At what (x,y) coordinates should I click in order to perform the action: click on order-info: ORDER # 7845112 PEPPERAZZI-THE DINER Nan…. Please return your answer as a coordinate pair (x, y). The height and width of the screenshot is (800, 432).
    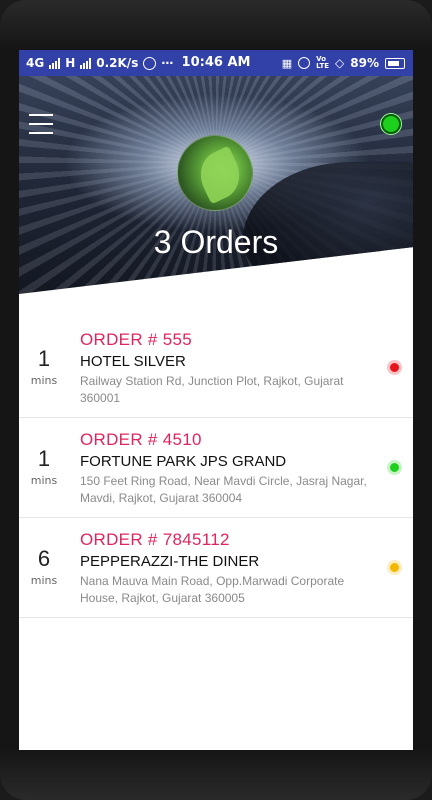
    Looking at the image, I should click on (230, 568).